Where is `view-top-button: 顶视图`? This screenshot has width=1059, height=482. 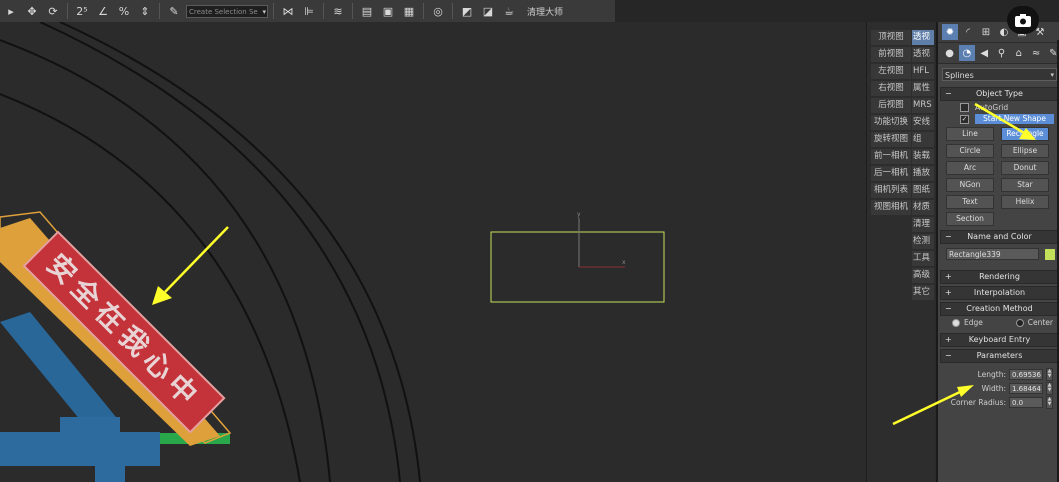
view-top-button: 顶视图 is located at coordinates (891, 37).